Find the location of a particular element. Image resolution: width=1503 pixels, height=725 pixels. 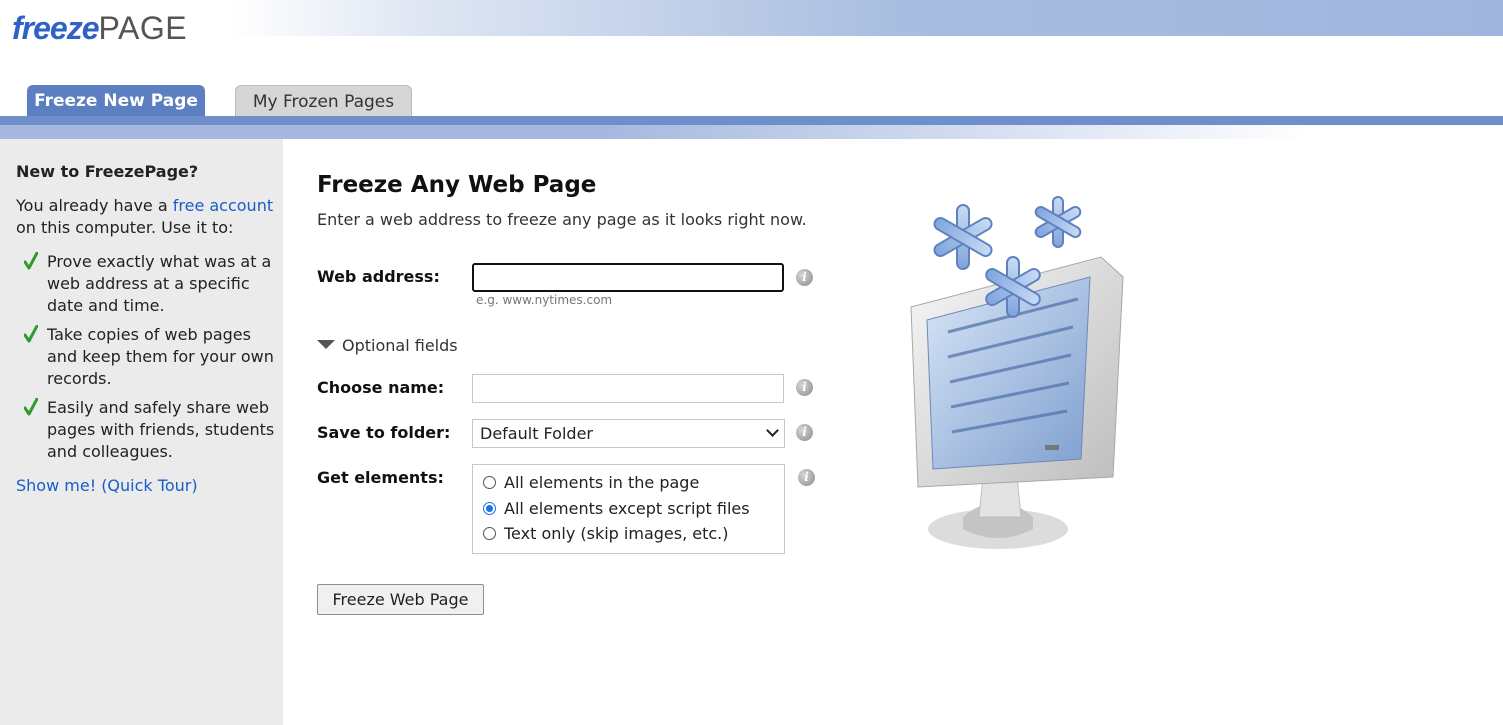

freezepage-logo: freezePAGE is located at coordinates (99, 28).